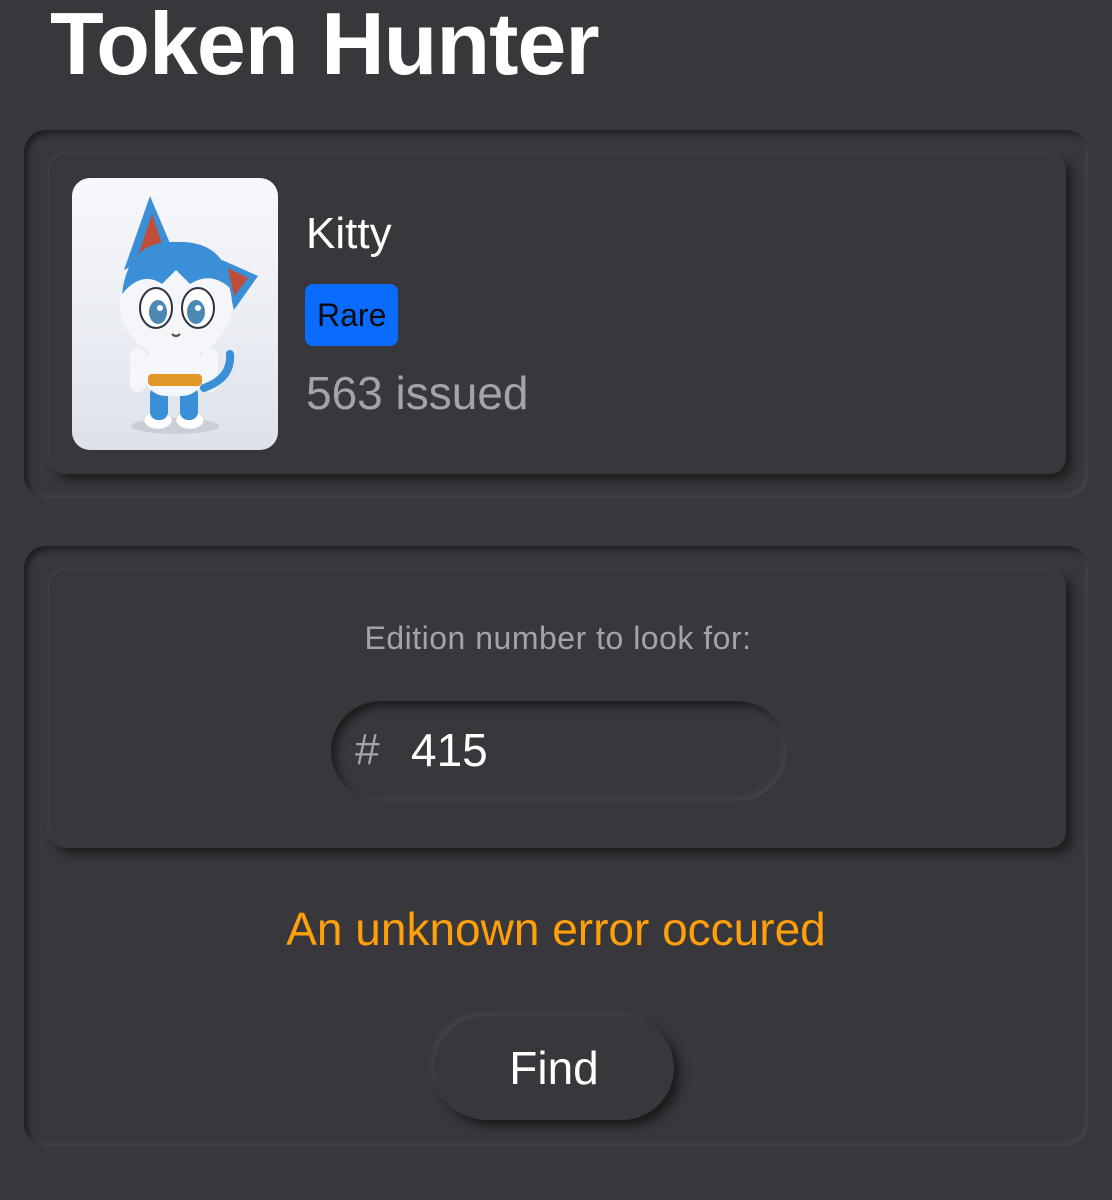 This screenshot has width=1112, height=1200. What do you see at coordinates (558, 638) in the screenshot?
I see `edition-label: Edition number to look for:` at bounding box center [558, 638].